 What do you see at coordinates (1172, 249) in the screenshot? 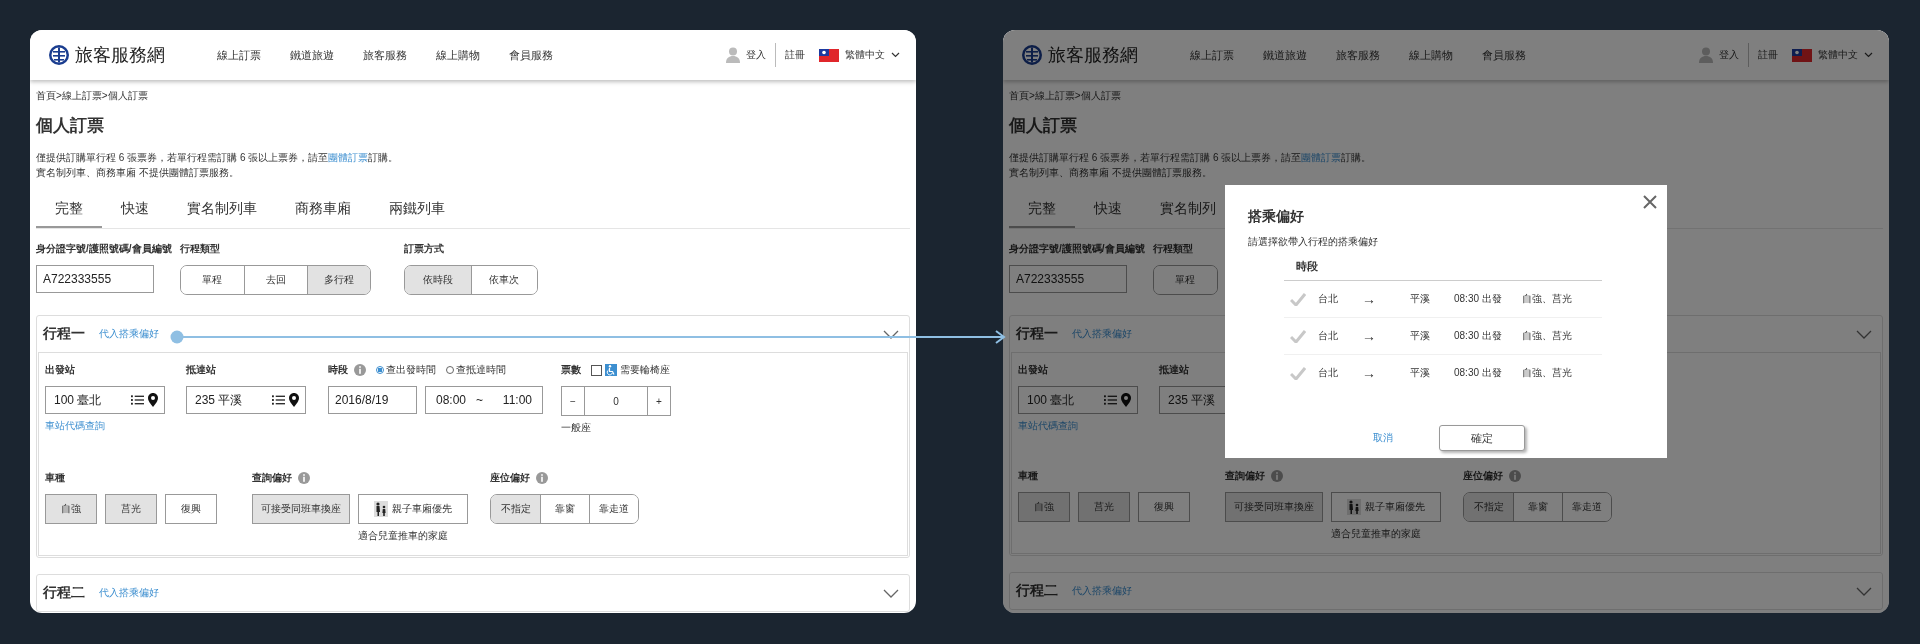
I see `field-label: 行程類型` at bounding box center [1172, 249].